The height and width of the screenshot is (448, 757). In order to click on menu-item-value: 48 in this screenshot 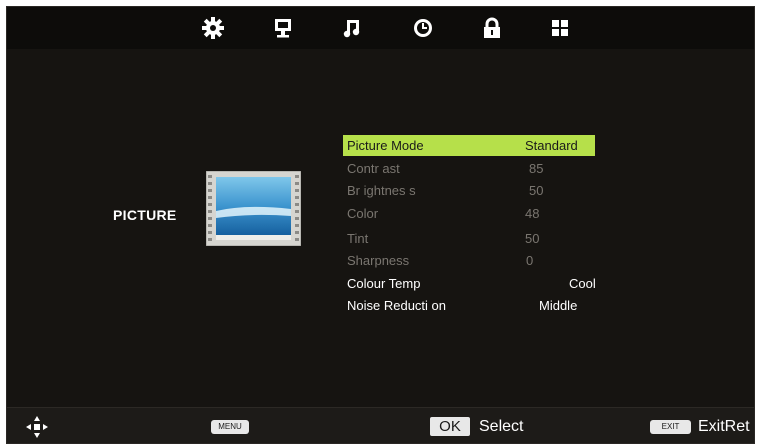, I will do `click(532, 213)`.